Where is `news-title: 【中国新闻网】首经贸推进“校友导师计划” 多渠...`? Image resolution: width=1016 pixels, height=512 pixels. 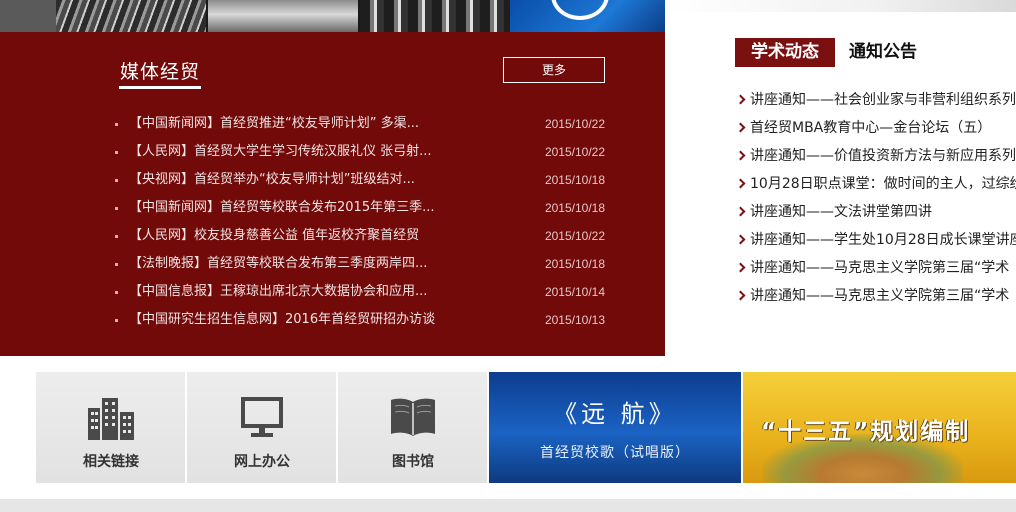 news-title: 【中国新闻网】首经贸推进“校友导师计划” 多渠... is located at coordinates (299, 124).